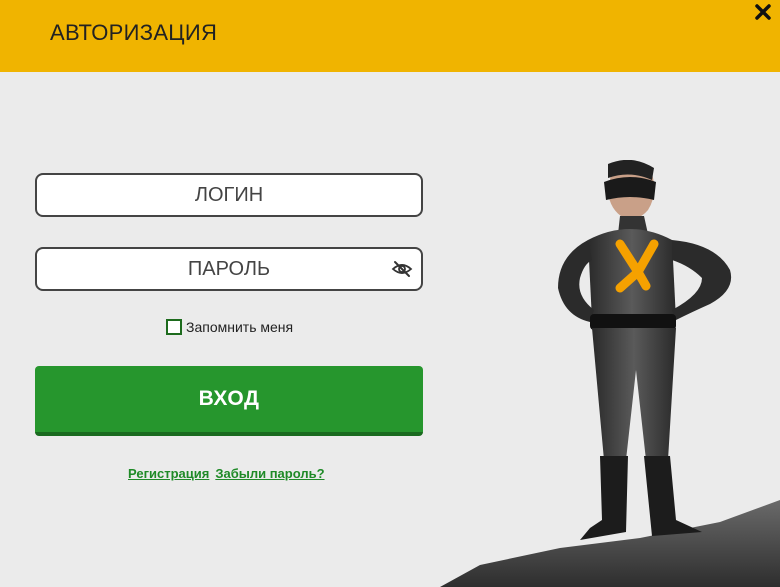 This screenshot has height=587, width=780. Describe the element at coordinates (174, 327) in the screenshot. I see `remember-me-checkbox` at that location.